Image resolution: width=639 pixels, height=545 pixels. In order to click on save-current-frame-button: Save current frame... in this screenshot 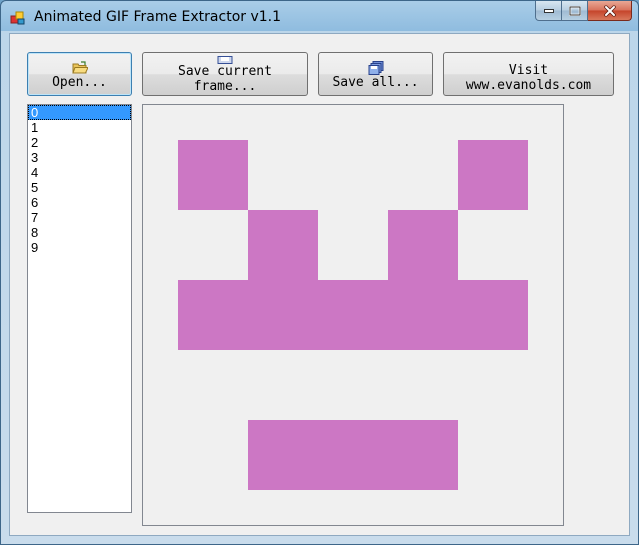, I will do `click(225, 74)`.